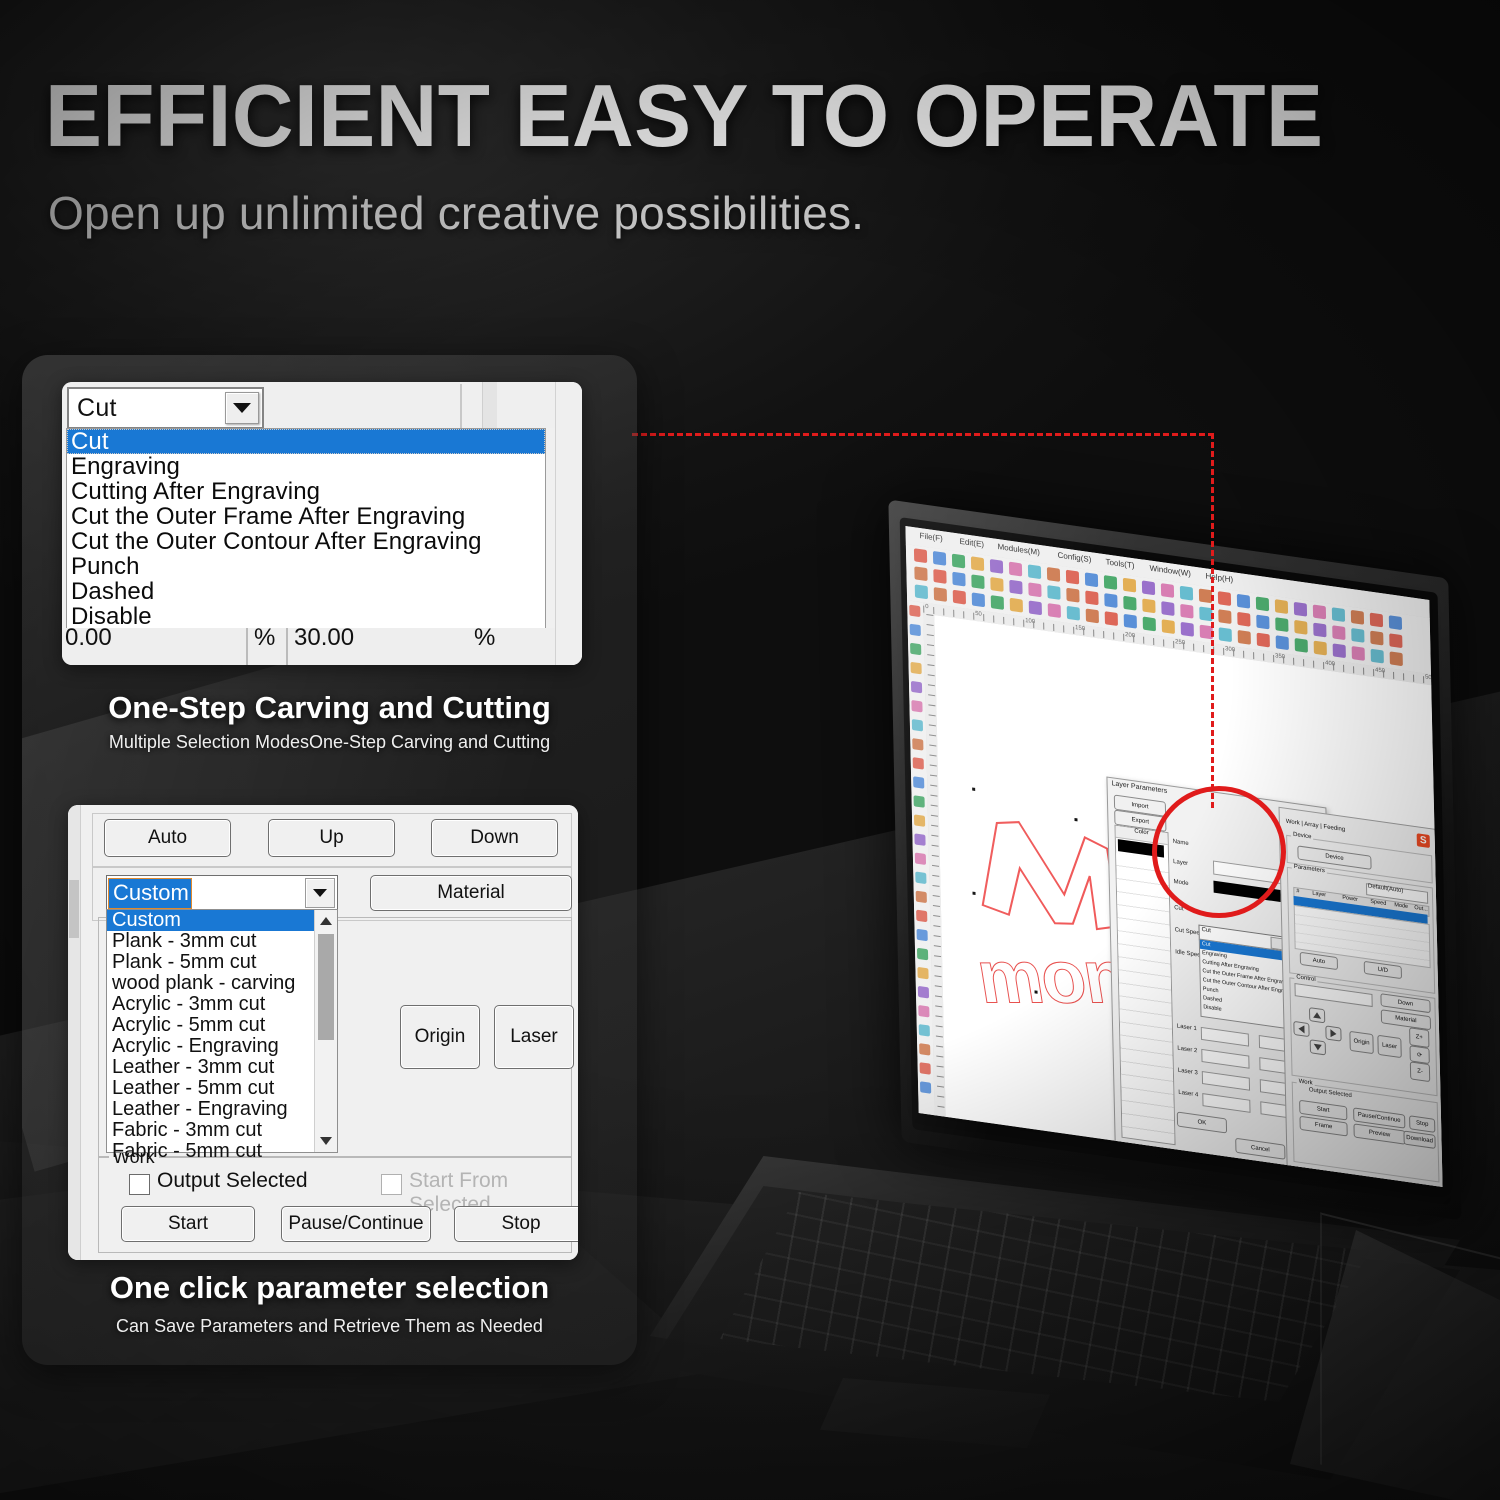  Describe the element at coordinates (222, 1109) in the screenshot. I see `option-item: Leather - Engraving` at that location.